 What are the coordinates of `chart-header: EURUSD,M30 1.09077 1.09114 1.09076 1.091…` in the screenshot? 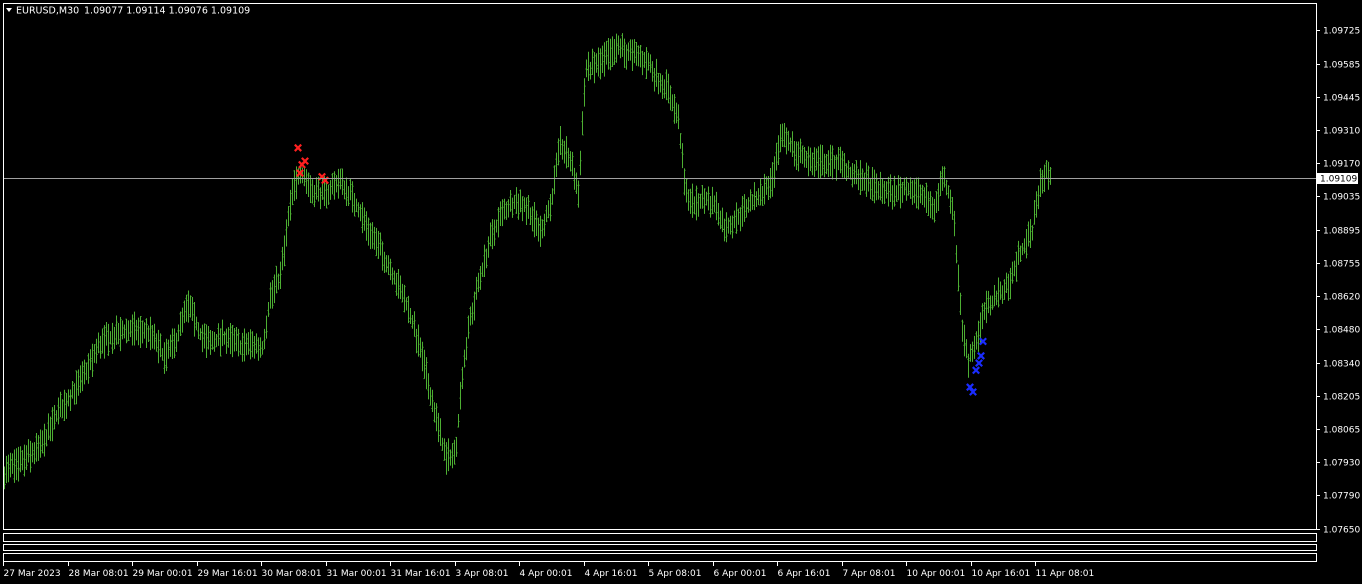 It's located at (128, 11).